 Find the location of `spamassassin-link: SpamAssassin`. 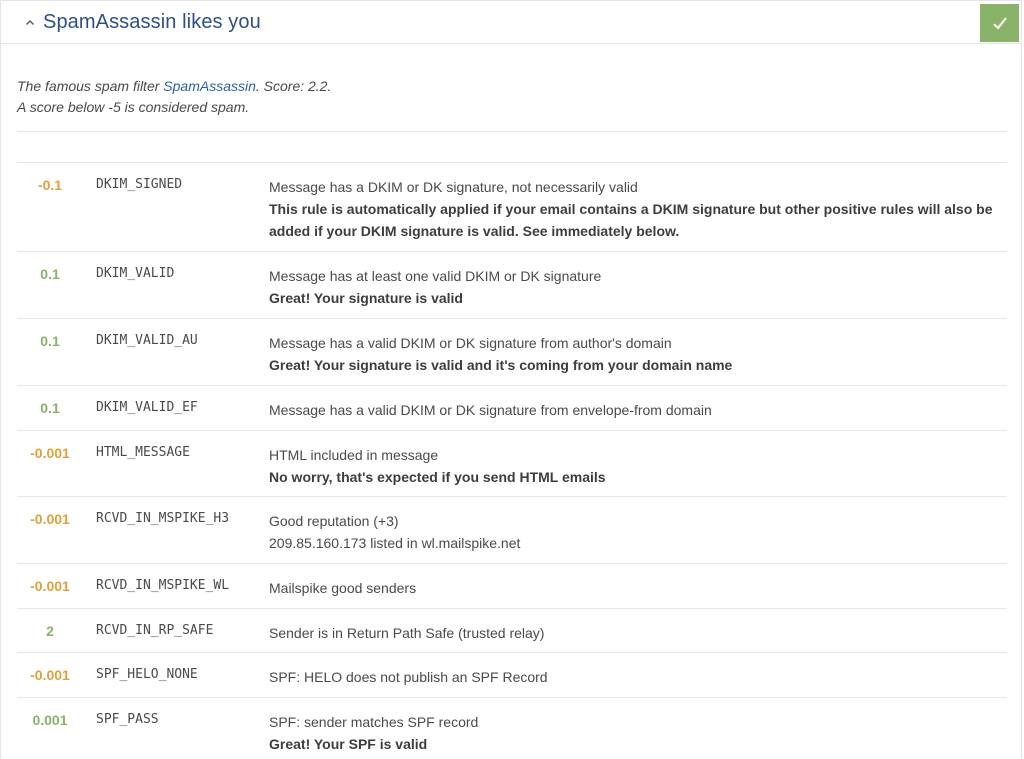

spamassassin-link: SpamAssassin is located at coordinates (209, 86).